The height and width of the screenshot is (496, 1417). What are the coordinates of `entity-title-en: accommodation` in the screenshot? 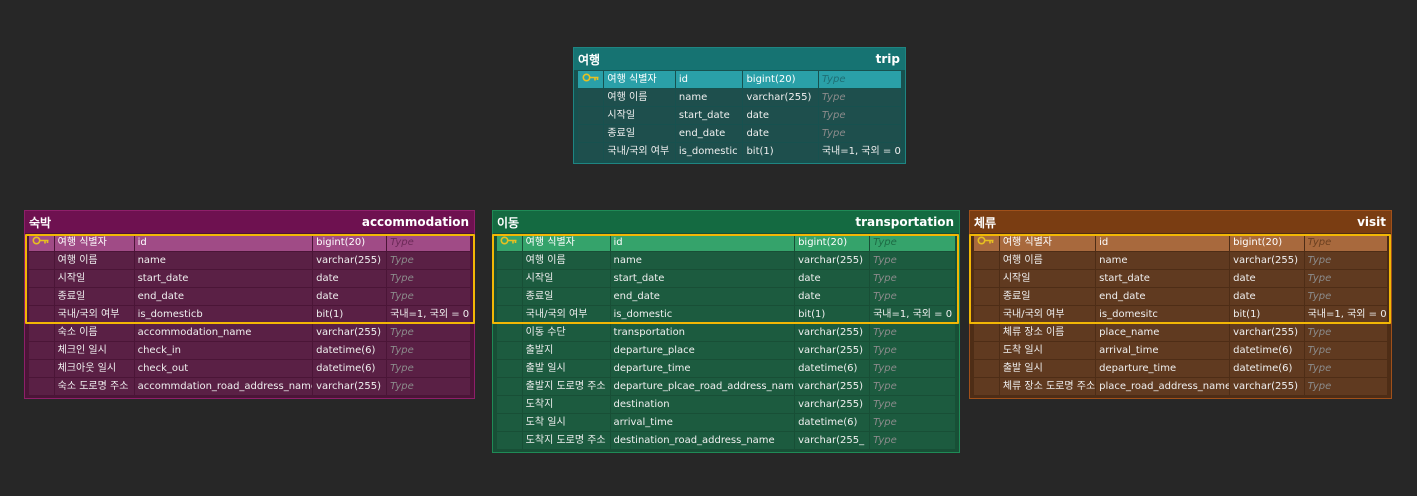 It's located at (415, 222).